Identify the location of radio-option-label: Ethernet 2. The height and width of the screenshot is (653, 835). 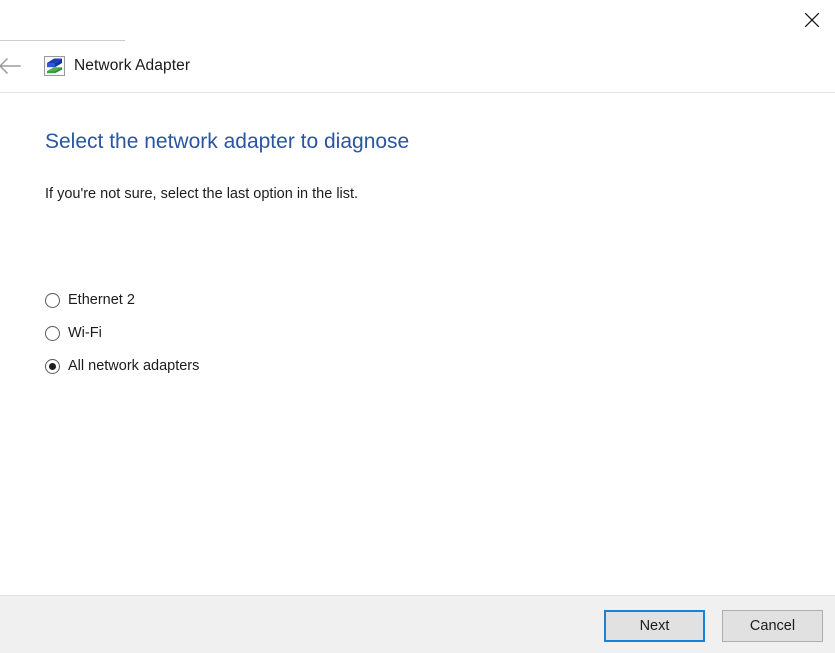
(101, 300).